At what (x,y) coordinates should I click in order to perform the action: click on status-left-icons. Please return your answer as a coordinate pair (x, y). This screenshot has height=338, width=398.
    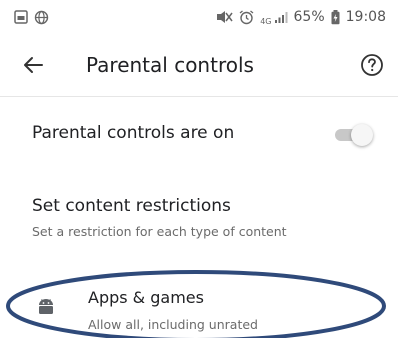
    Looking at the image, I should click on (31, 17).